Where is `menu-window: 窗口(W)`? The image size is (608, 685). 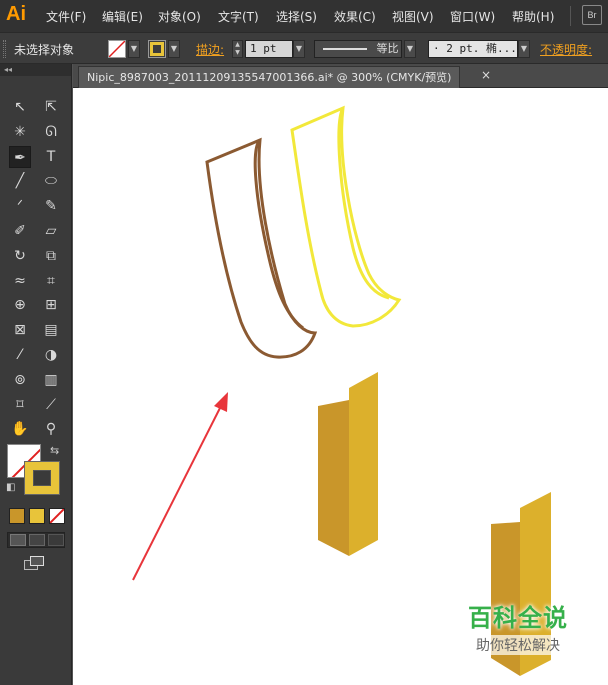
menu-window: 窗口(W) is located at coordinates (472, 16).